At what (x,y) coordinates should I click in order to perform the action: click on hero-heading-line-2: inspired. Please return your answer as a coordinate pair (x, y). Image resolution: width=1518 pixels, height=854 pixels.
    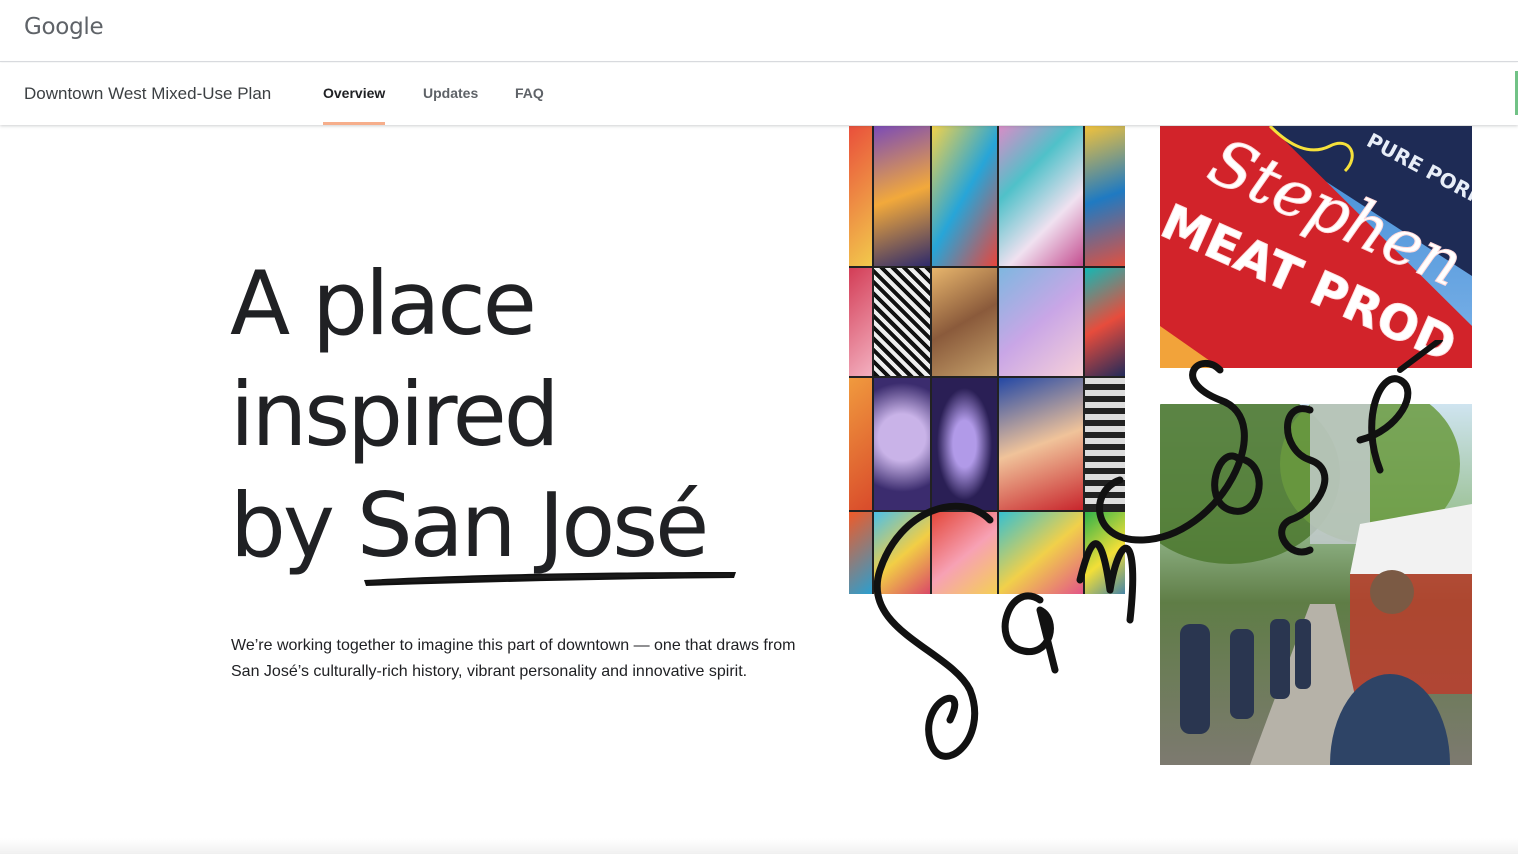
    Looking at the image, I should click on (395, 414).